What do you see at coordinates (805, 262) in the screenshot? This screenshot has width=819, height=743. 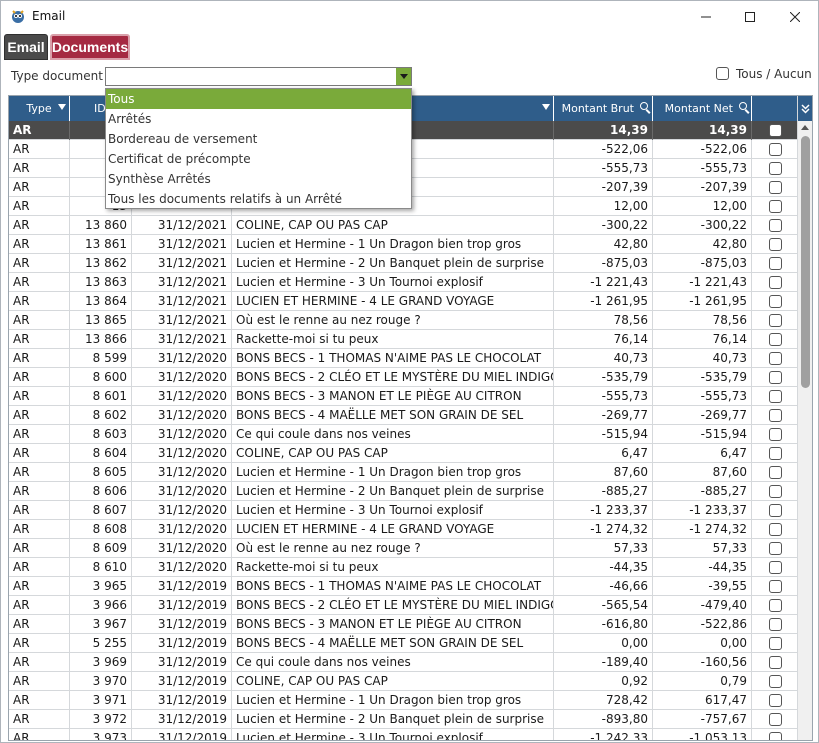 I see `scroll-thumb` at bounding box center [805, 262].